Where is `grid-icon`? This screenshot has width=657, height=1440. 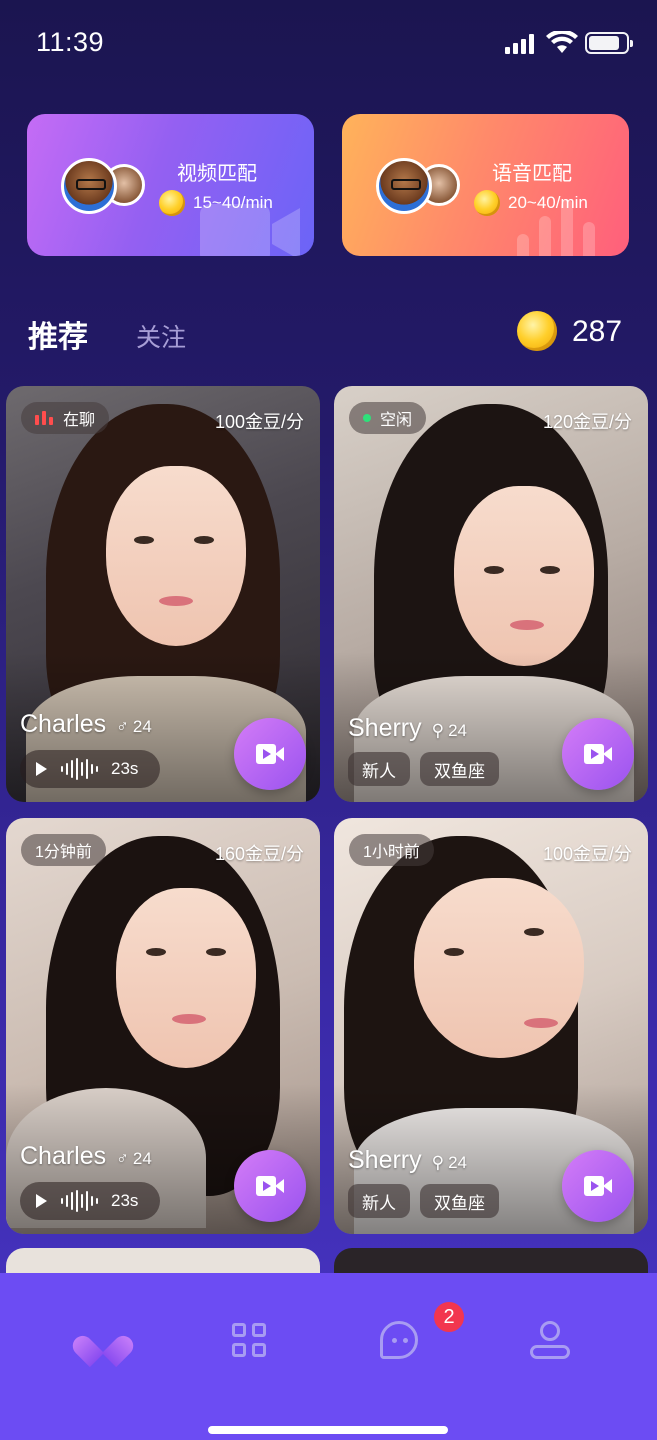
grid-icon is located at coordinates (250, 1341).